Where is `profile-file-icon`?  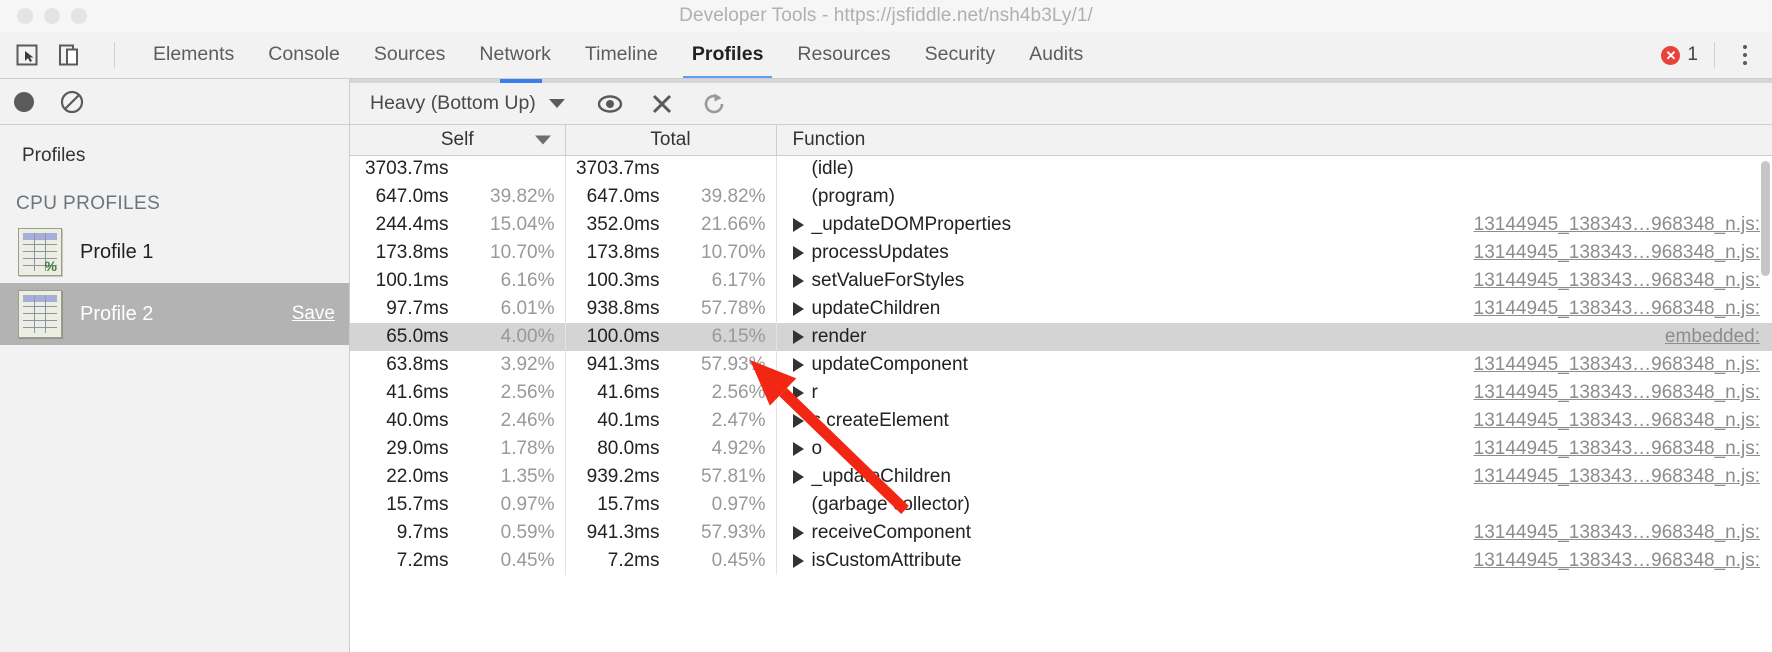
profile-file-icon is located at coordinates (40, 314).